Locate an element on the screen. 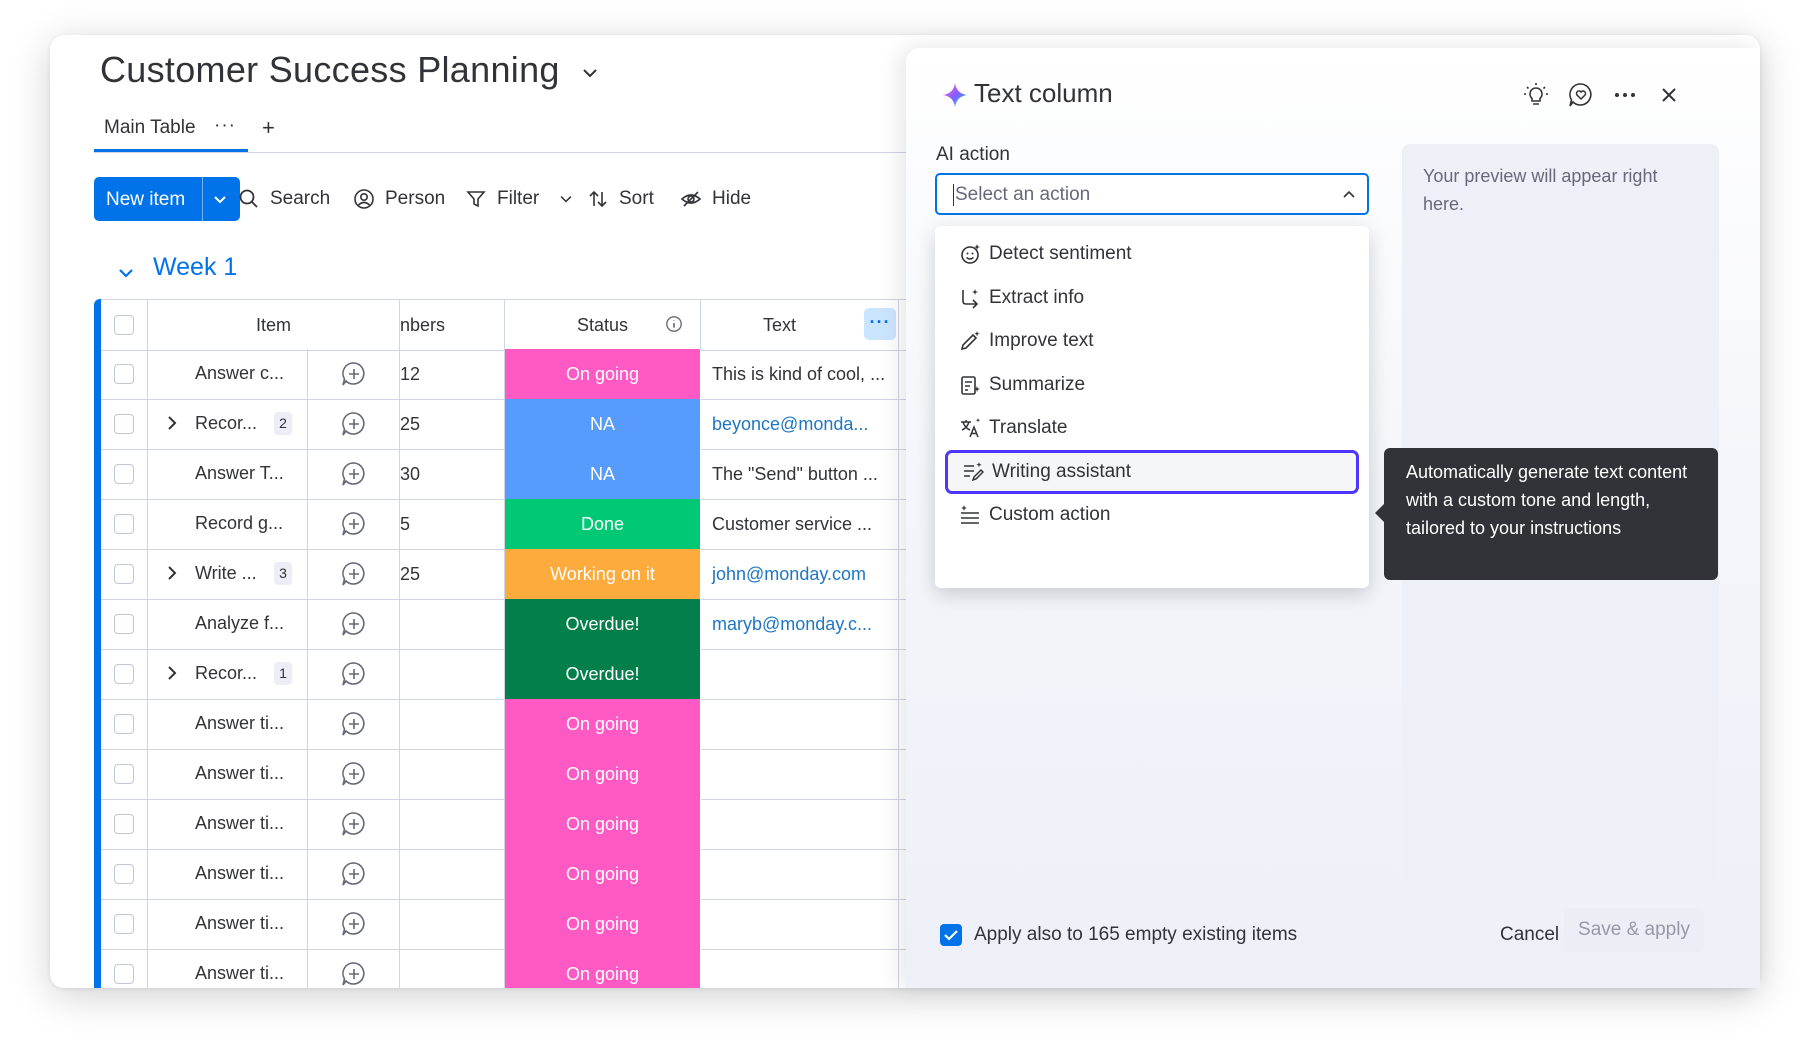 The height and width of the screenshot is (1052, 1810). info-icon is located at coordinates (674, 324).